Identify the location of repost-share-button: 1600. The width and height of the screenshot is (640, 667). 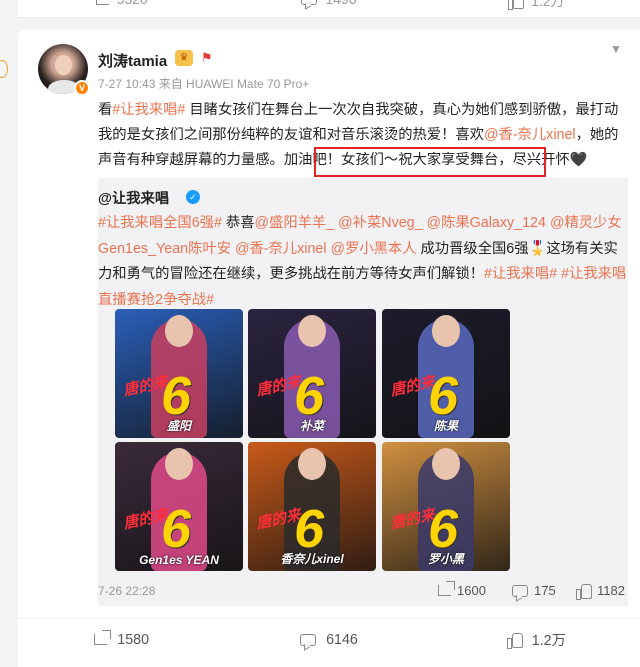
(462, 589).